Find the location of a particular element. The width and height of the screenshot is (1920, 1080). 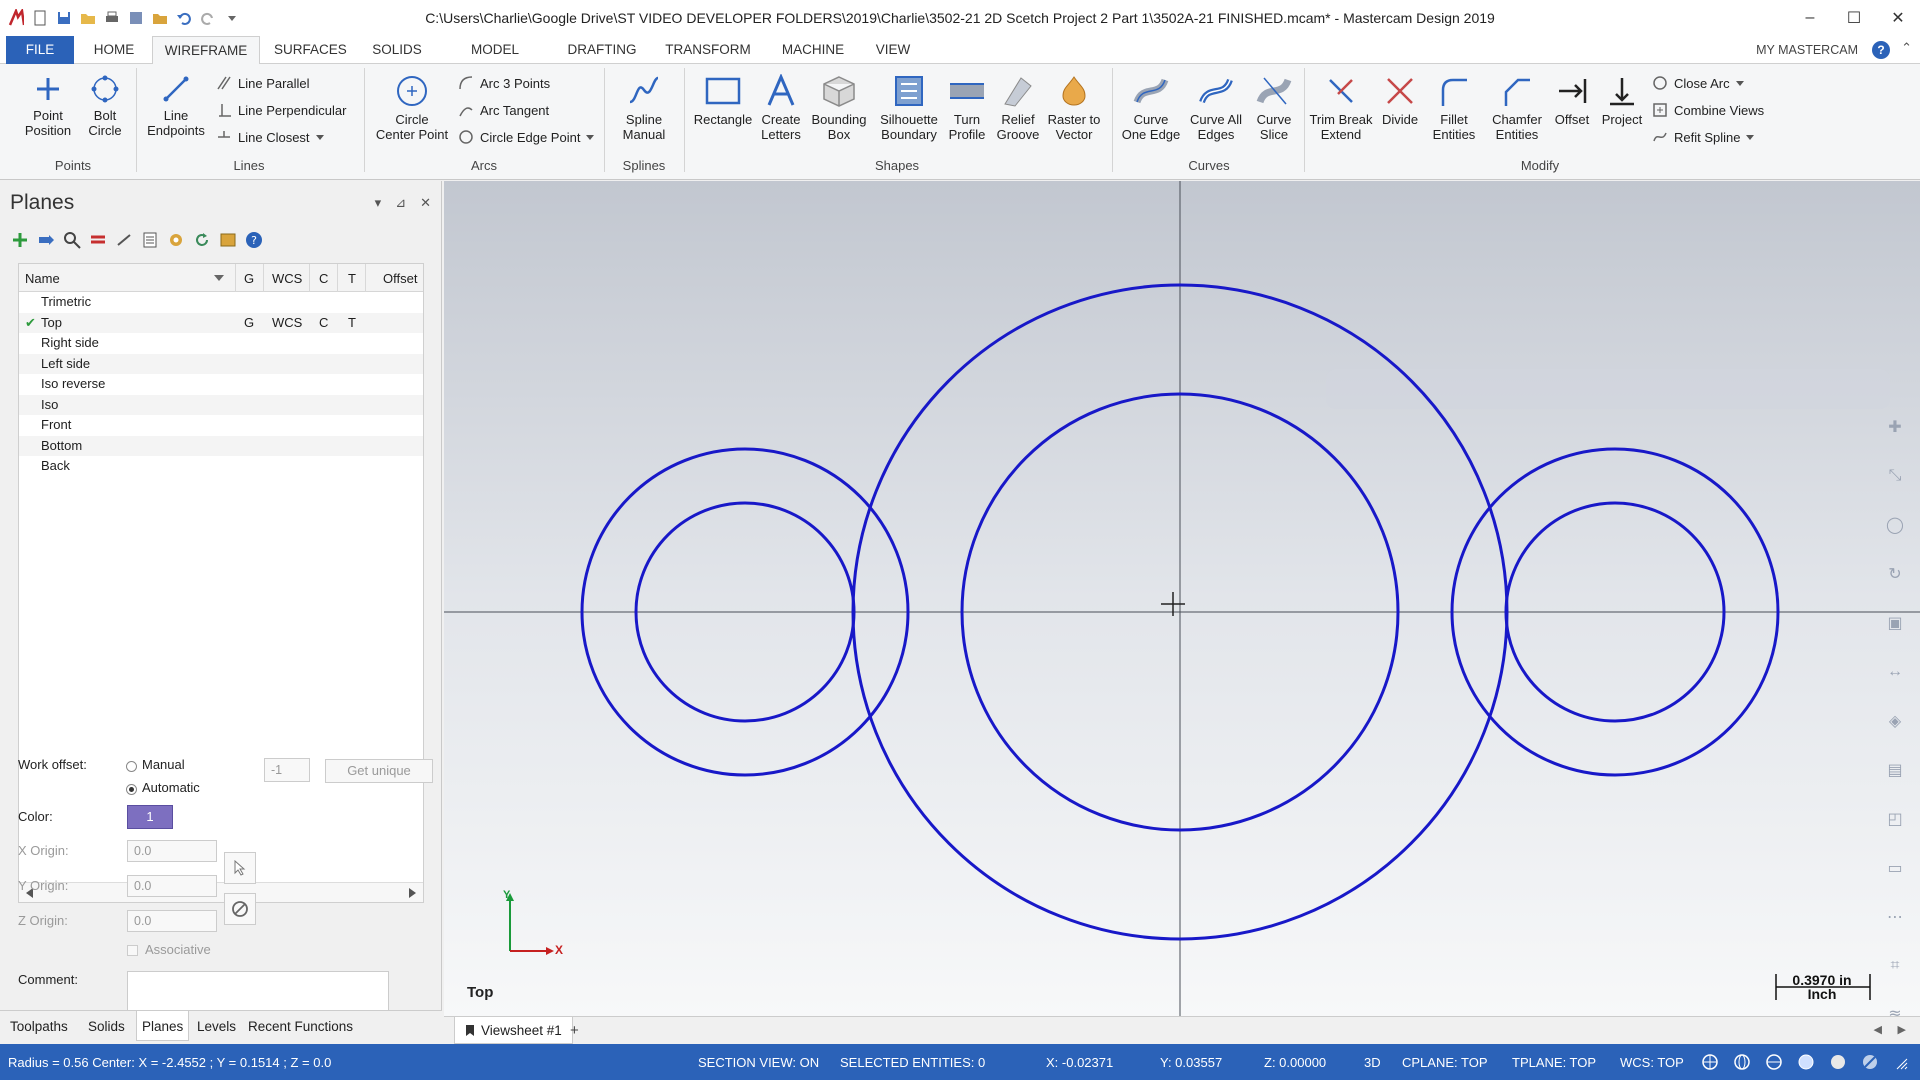

add-viewsheet-button: + is located at coordinates (574, 1030).